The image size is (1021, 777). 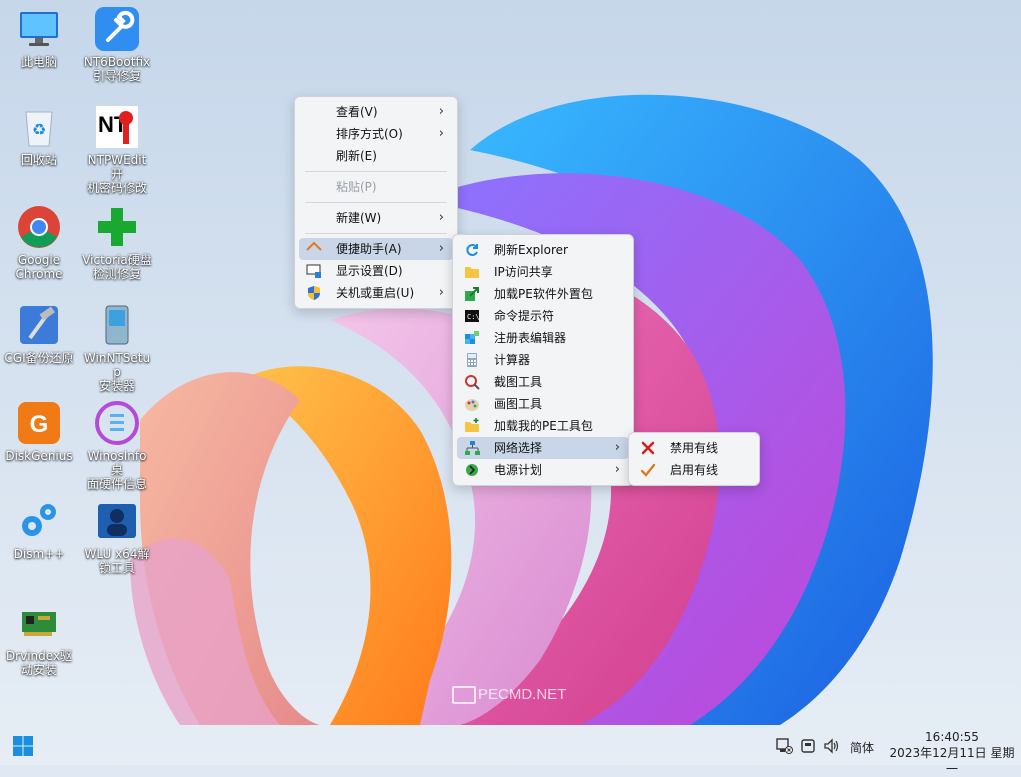 I want to click on menu-item-paint: 画图工具, so click(x=543, y=404).